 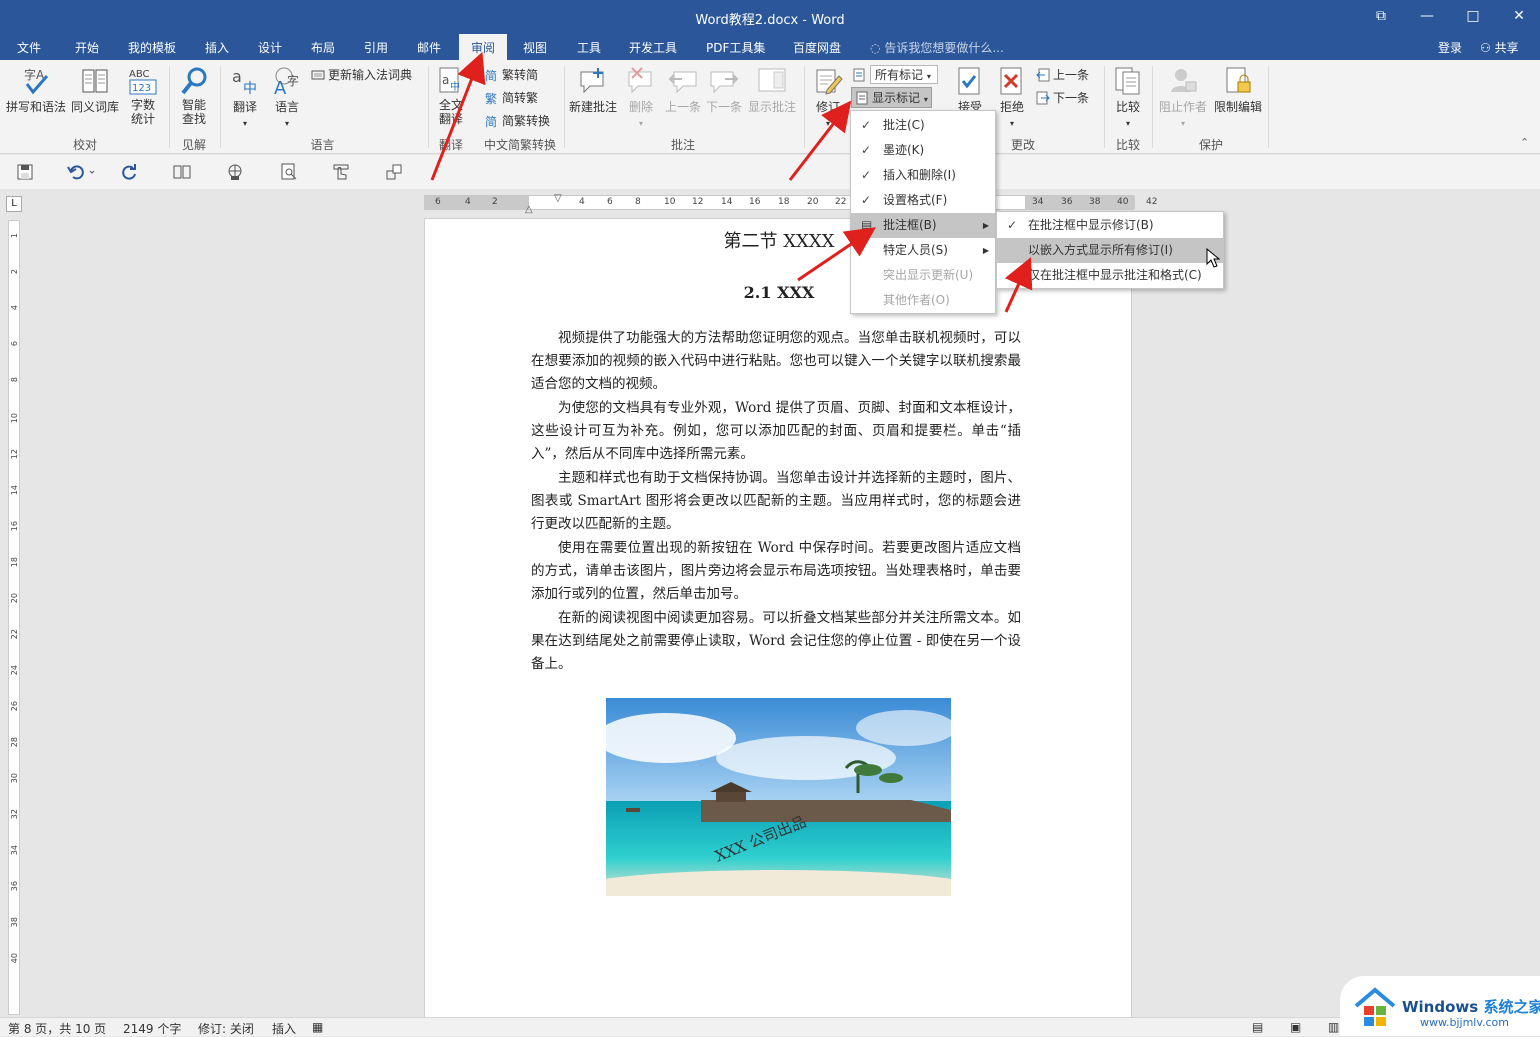 What do you see at coordinates (235, 172) in the screenshot?
I see `web-layout-icon` at bounding box center [235, 172].